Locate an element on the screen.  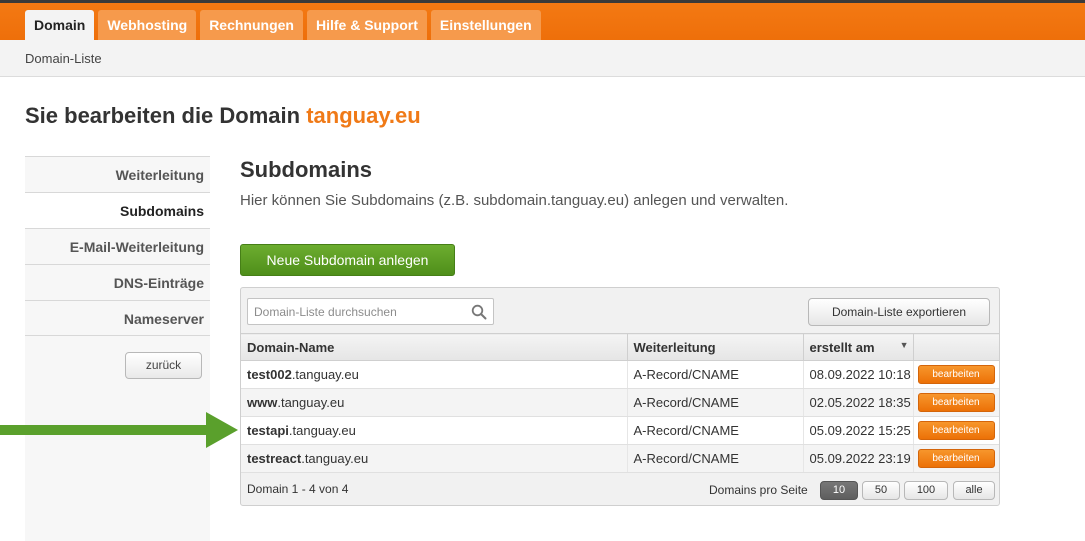
sidebar-item-email-weiterleitung: E-Mail-Weiterleitung is located at coordinates (117, 246).